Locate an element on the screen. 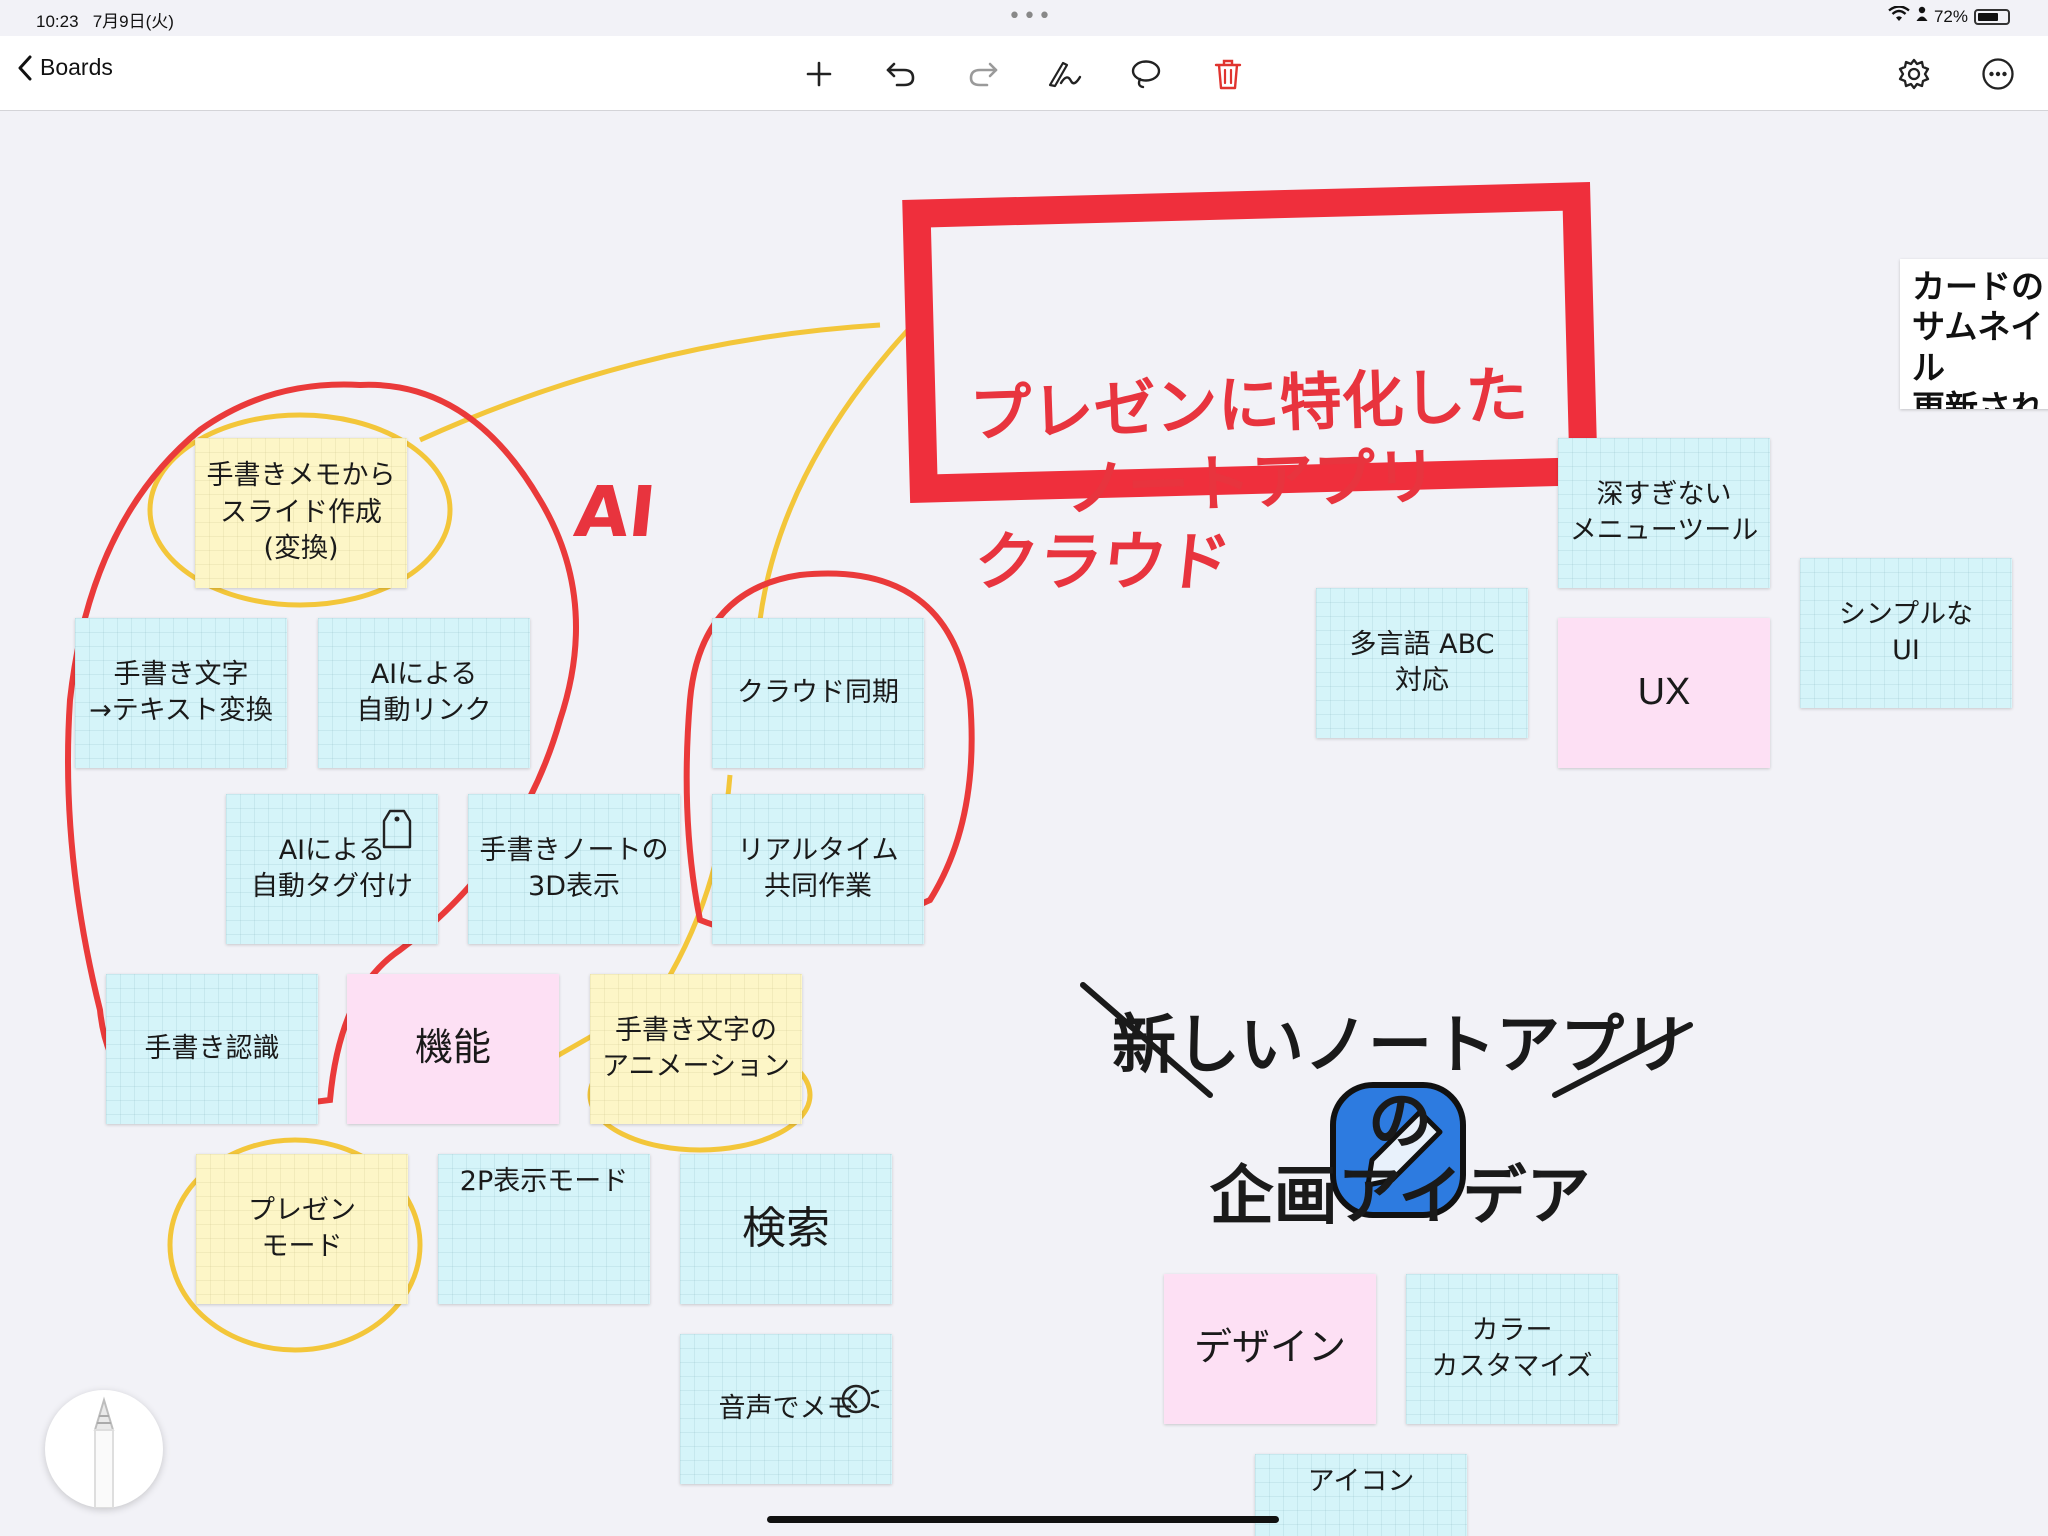 This screenshot has height=1536, width=2048. undo-button is located at coordinates (901, 74).